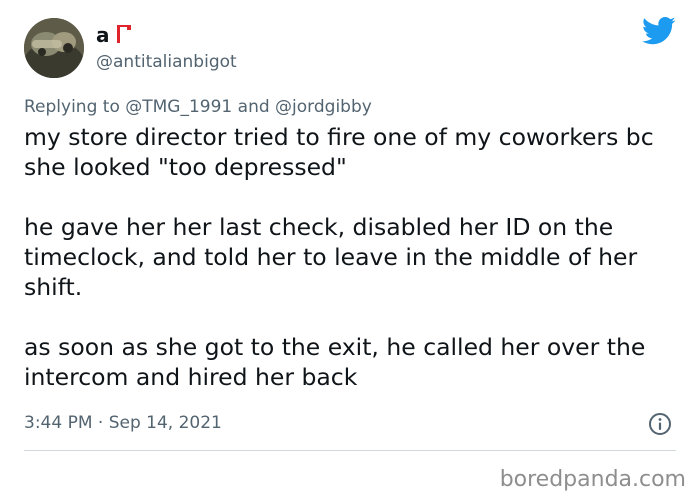  What do you see at coordinates (659, 31) in the screenshot?
I see `twitter-bird-icon` at bounding box center [659, 31].